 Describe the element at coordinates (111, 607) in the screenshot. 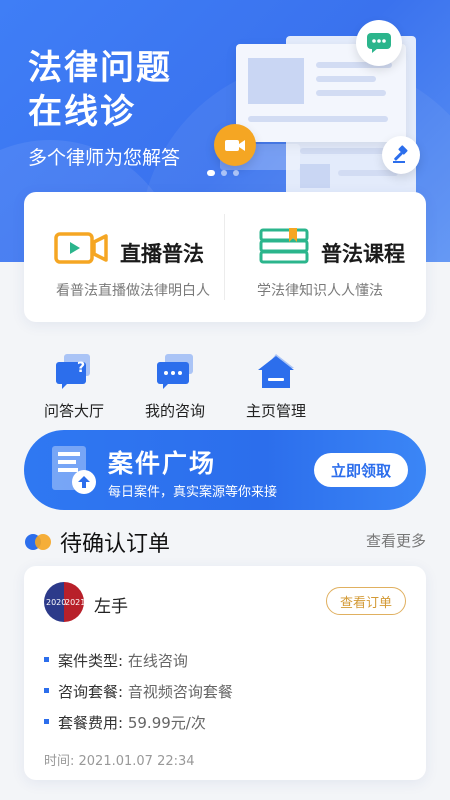

I see `username: 左手` at that location.